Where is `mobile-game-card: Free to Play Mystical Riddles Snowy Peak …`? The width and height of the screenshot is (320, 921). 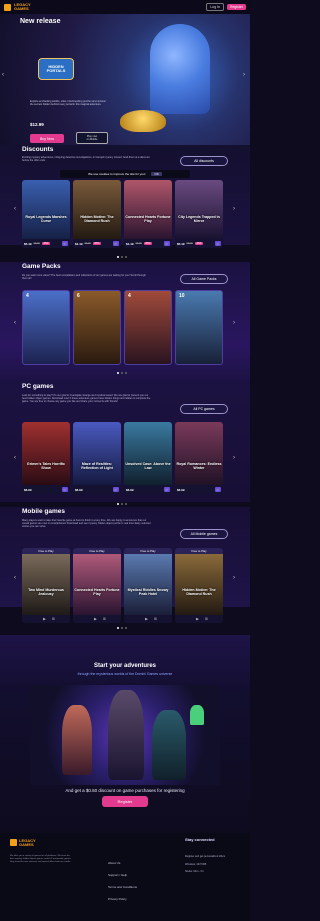 mobile-game-card: Free to Play Mystical Riddles Snowy Peak … is located at coordinates (148, 585).